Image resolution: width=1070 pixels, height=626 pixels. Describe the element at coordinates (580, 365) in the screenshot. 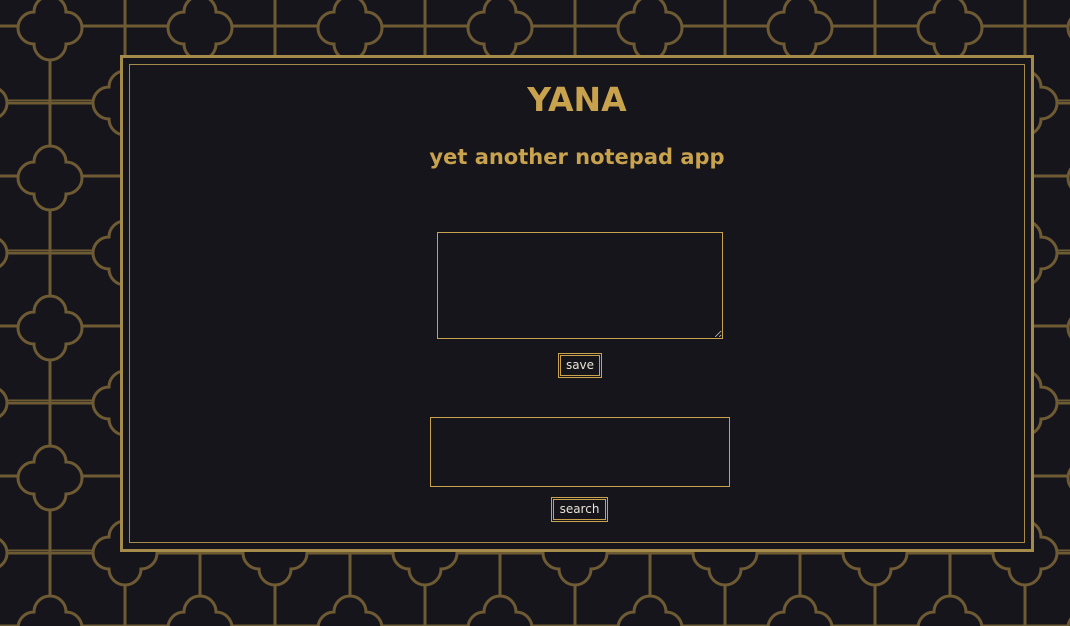

I see `save-button: save` at that location.